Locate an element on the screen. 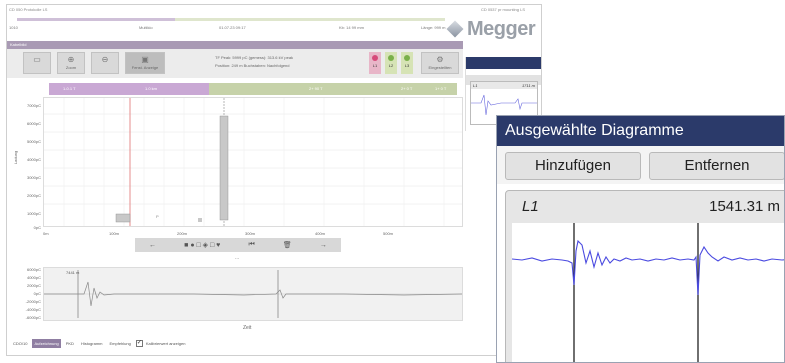 The height and width of the screenshot is (363, 785). zoom-out-icon: ⊖ is located at coordinates (105, 59).